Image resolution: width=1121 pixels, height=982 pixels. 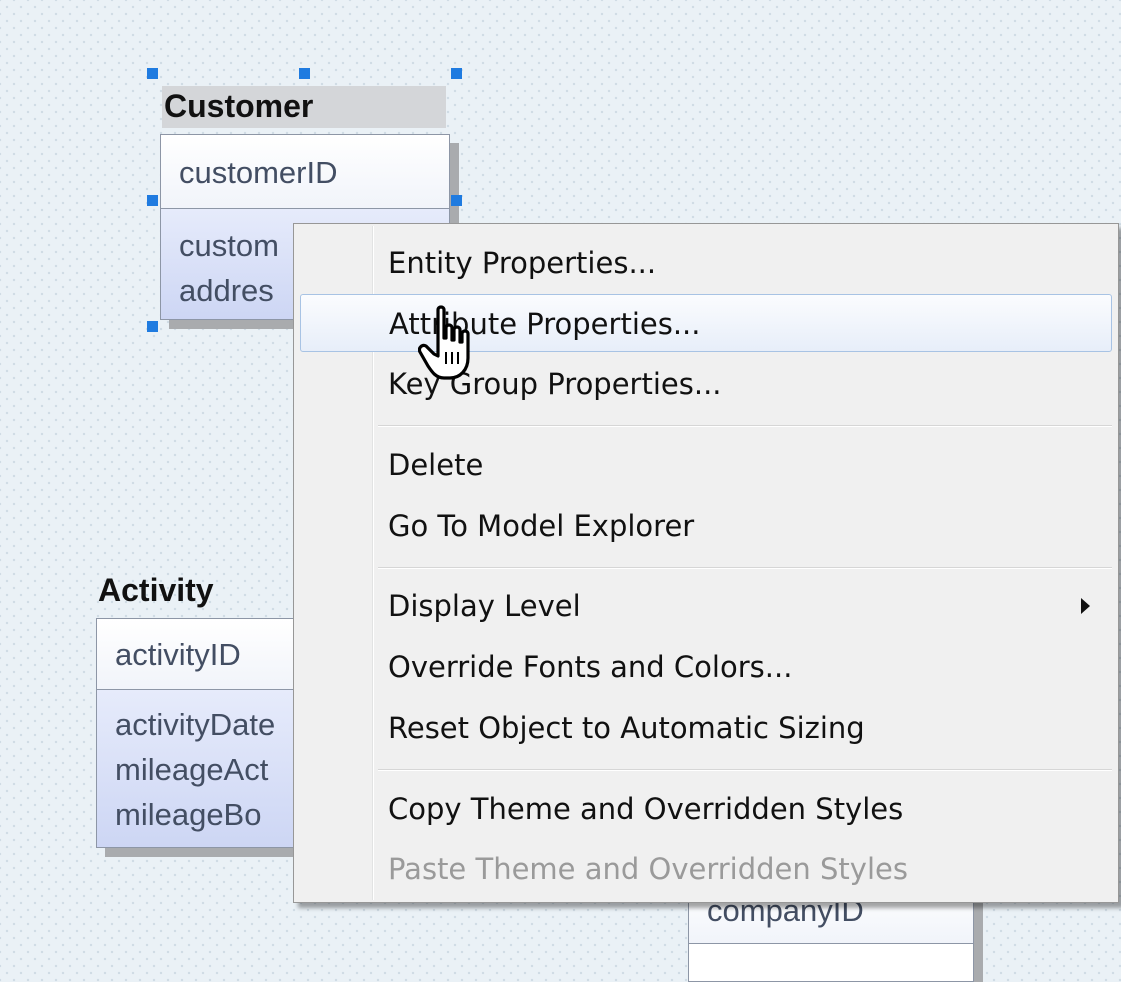 I want to click on entity-activity-title: Activity, so click(x=156, y=590).